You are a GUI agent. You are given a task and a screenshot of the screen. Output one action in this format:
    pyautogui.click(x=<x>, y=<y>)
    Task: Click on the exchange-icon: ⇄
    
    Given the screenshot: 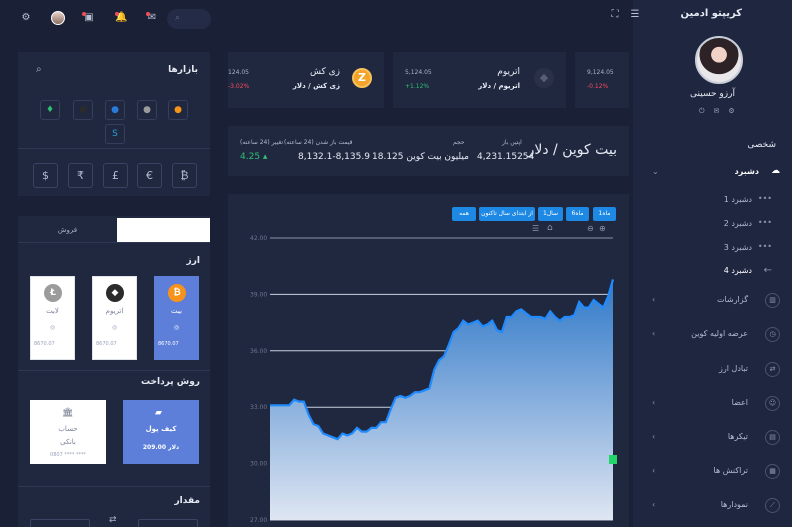 What is the action you would take?
    pyautogui.click(x=772, y=369)
    